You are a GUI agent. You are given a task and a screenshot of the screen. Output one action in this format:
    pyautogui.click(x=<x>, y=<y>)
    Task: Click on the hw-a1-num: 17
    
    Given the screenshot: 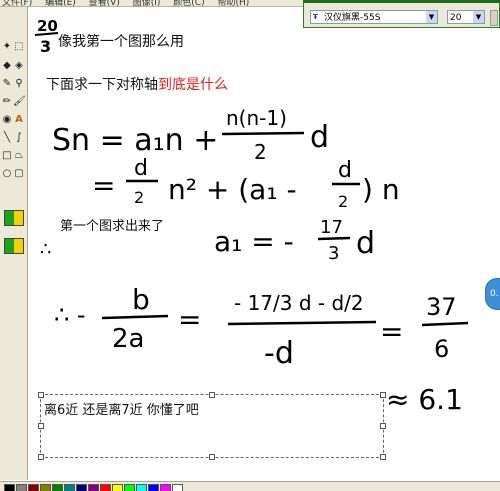 What is the action you would take?
    pyautogui.click(x=331, y=227)
    